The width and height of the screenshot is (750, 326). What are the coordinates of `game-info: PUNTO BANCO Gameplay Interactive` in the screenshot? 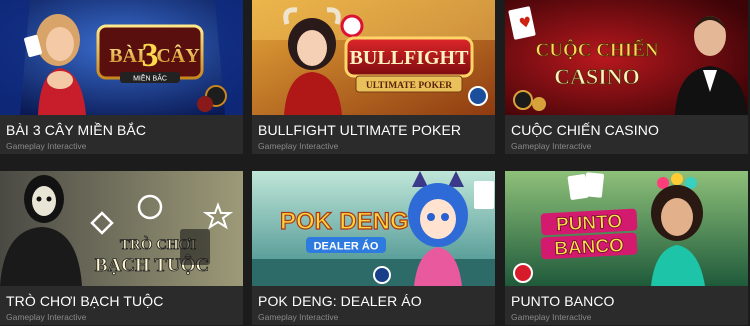 It's located at (626, 305).